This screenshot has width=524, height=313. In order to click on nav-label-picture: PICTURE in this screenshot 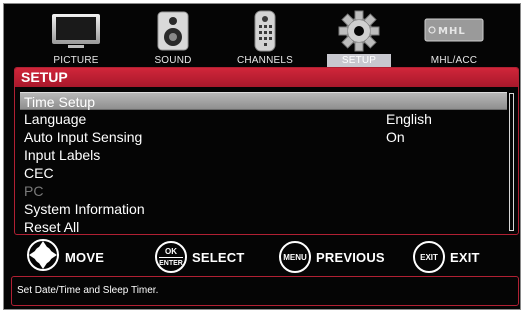, I will do `click(76, 60)`.